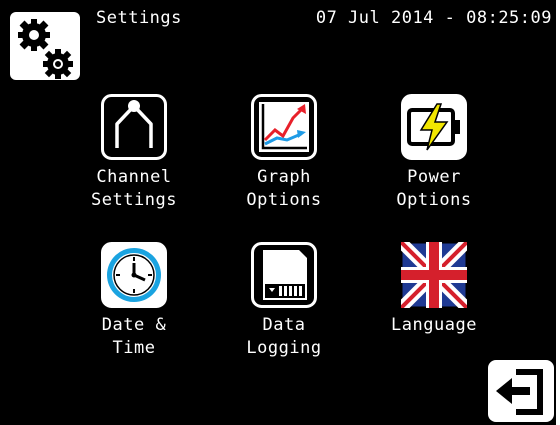  Describe the element at coordinates (284, 348) in the screenshot. I see `data-logging-label-line2: Logging` at that location.